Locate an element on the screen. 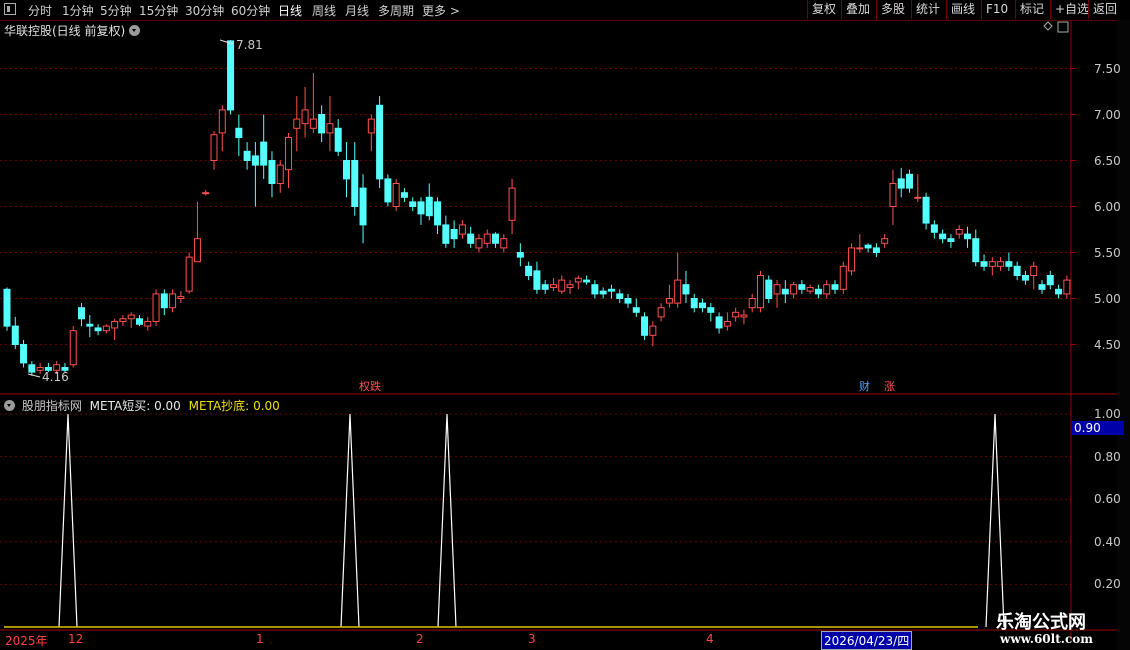 The height and width of the screenshot is (650, 1130). tab-monthly: 月线 is located at coordinates (357, 10).